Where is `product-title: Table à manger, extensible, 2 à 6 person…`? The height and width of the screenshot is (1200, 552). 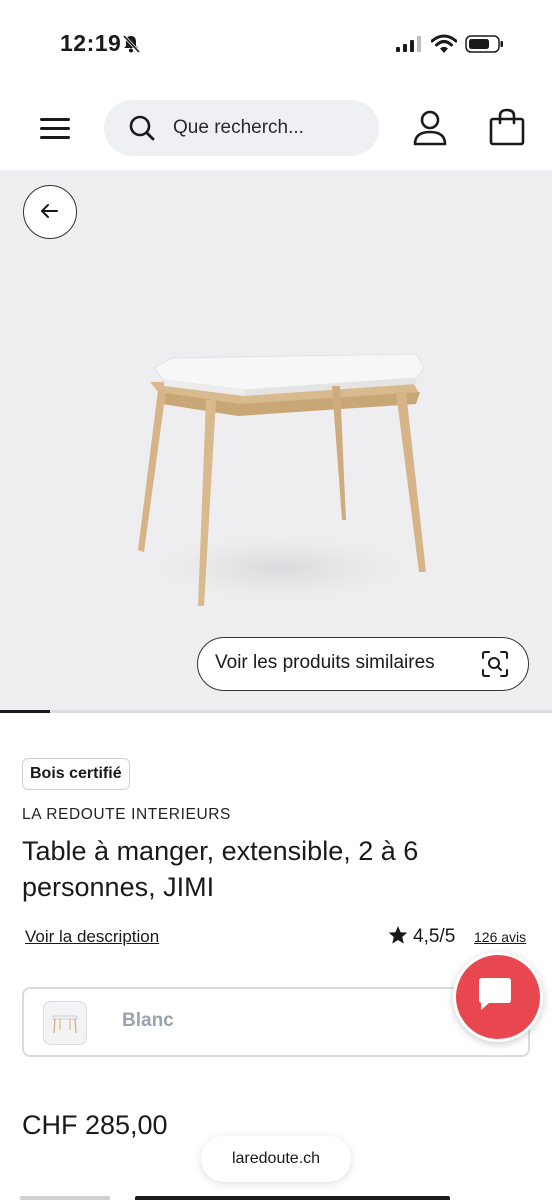 product-title: Table à manger, extensible, 2 à 6 person… is located at coordinates (220, 869).